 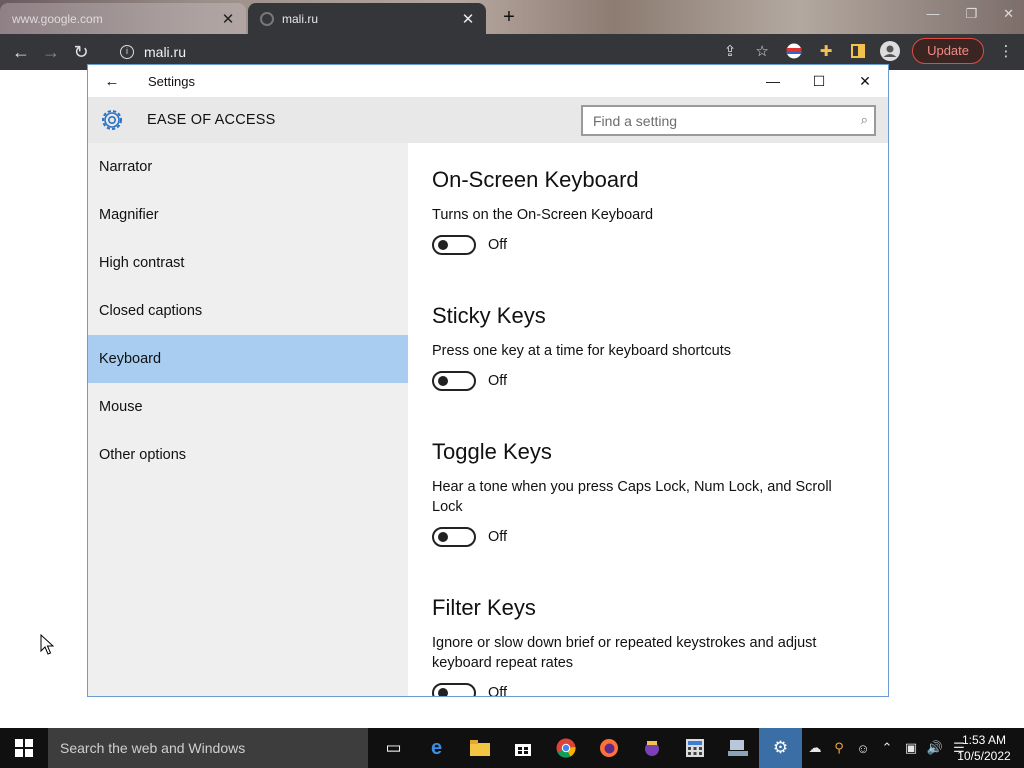 What do you see at coordinates (488, 81) in the screenshot?
I see `settings-titlebar: ← Settings — ☐ ✕` at bounding box center [488, 81].